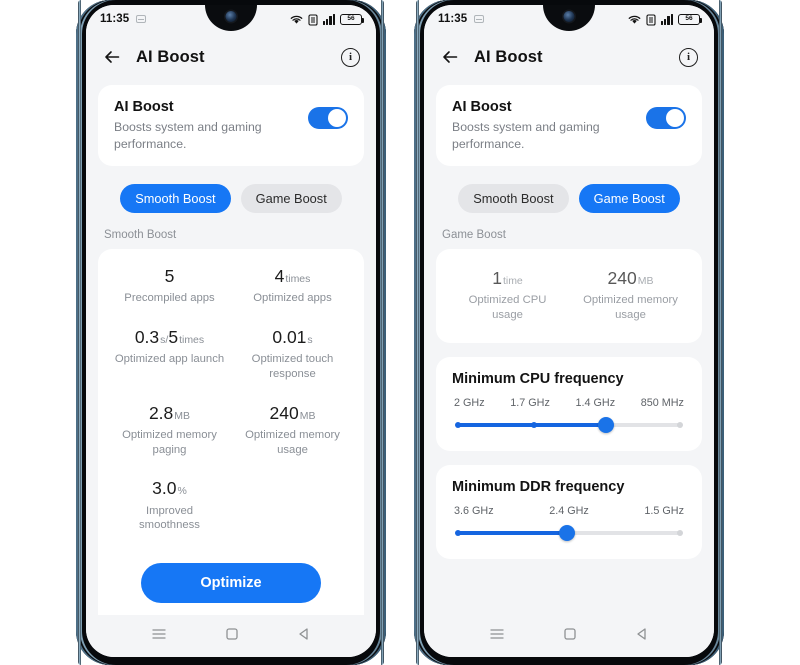 The image size is (800, 665). What do you see at coordinates (513, 532) in the screenshot?
I see `slider-fill` at bounding box center [513, 532].